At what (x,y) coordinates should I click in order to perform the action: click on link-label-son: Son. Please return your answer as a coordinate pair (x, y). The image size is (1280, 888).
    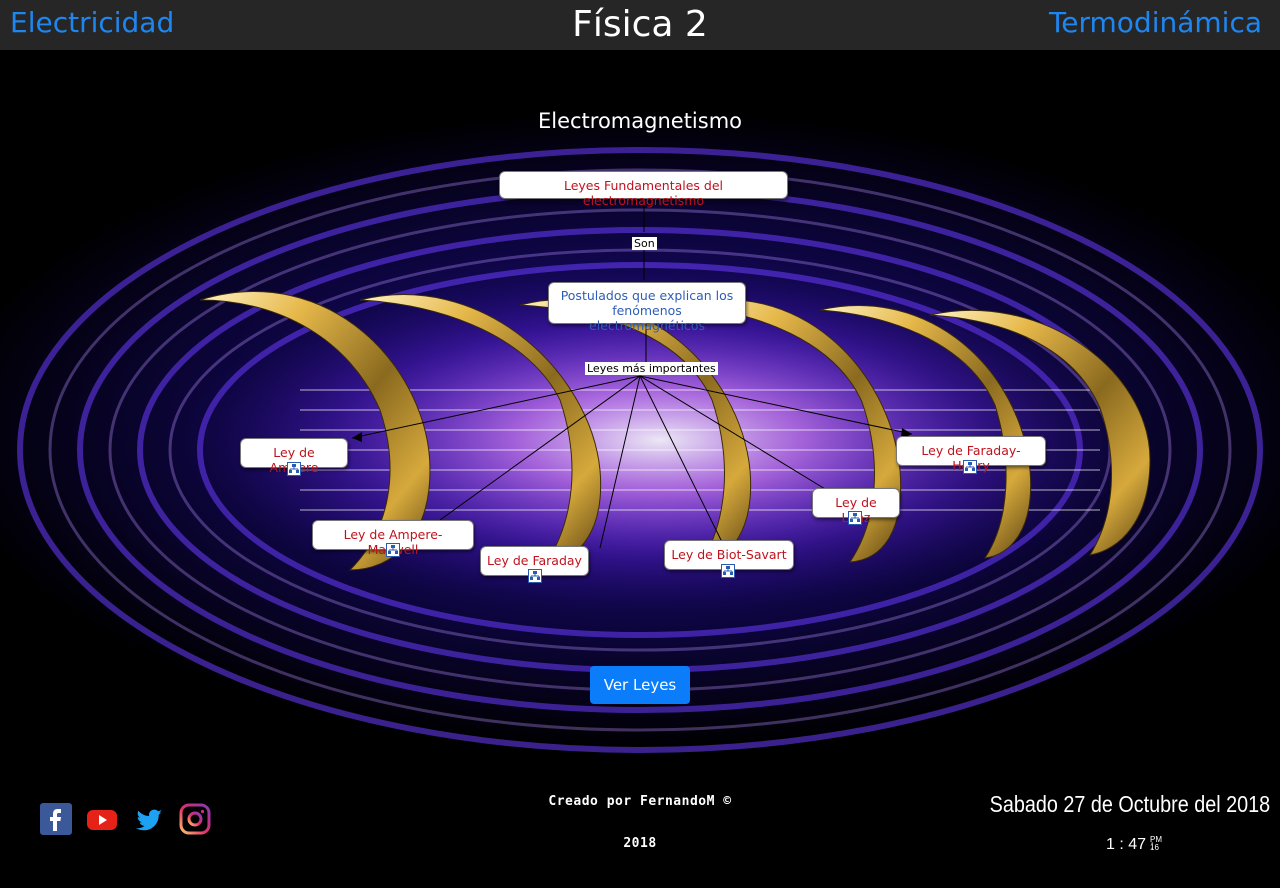
    Looking at the image, I should click on (644, 243).